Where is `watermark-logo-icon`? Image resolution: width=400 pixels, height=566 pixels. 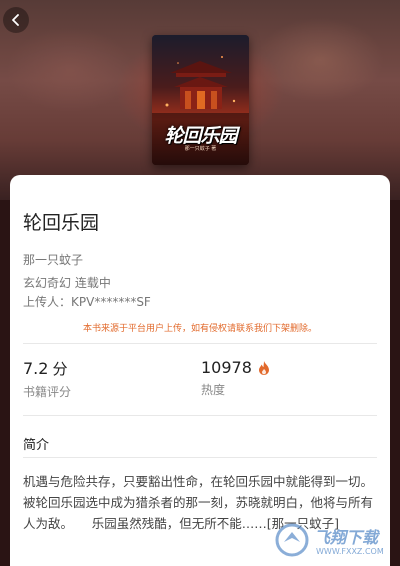
watermark-logo-icon is located at coordinates (292, 540).